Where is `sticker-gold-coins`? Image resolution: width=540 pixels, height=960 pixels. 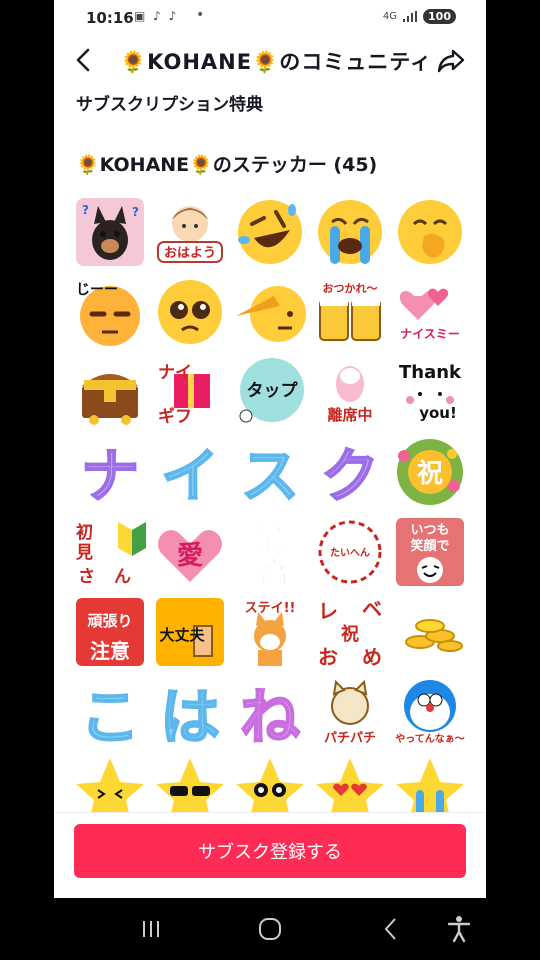
sticker-gold-coins is located at coordinates (430, 632).